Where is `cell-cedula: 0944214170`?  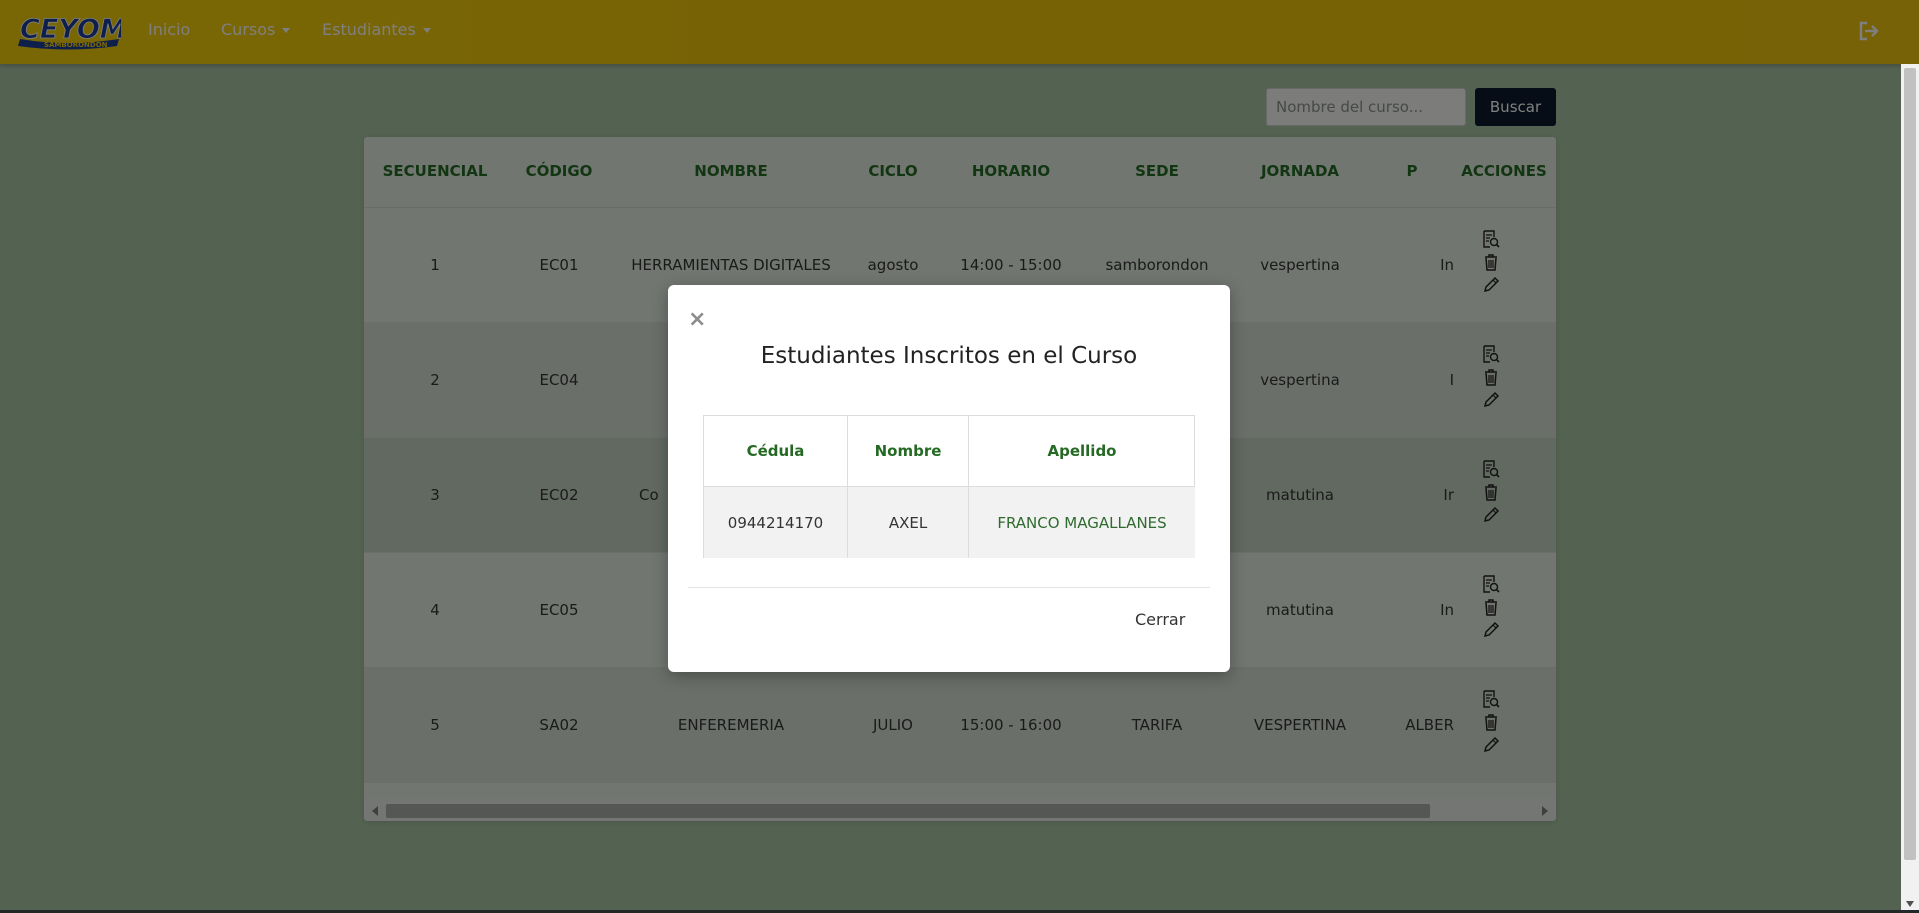 cell-cedula: 0944214170 is located at coordinates (776, 522).